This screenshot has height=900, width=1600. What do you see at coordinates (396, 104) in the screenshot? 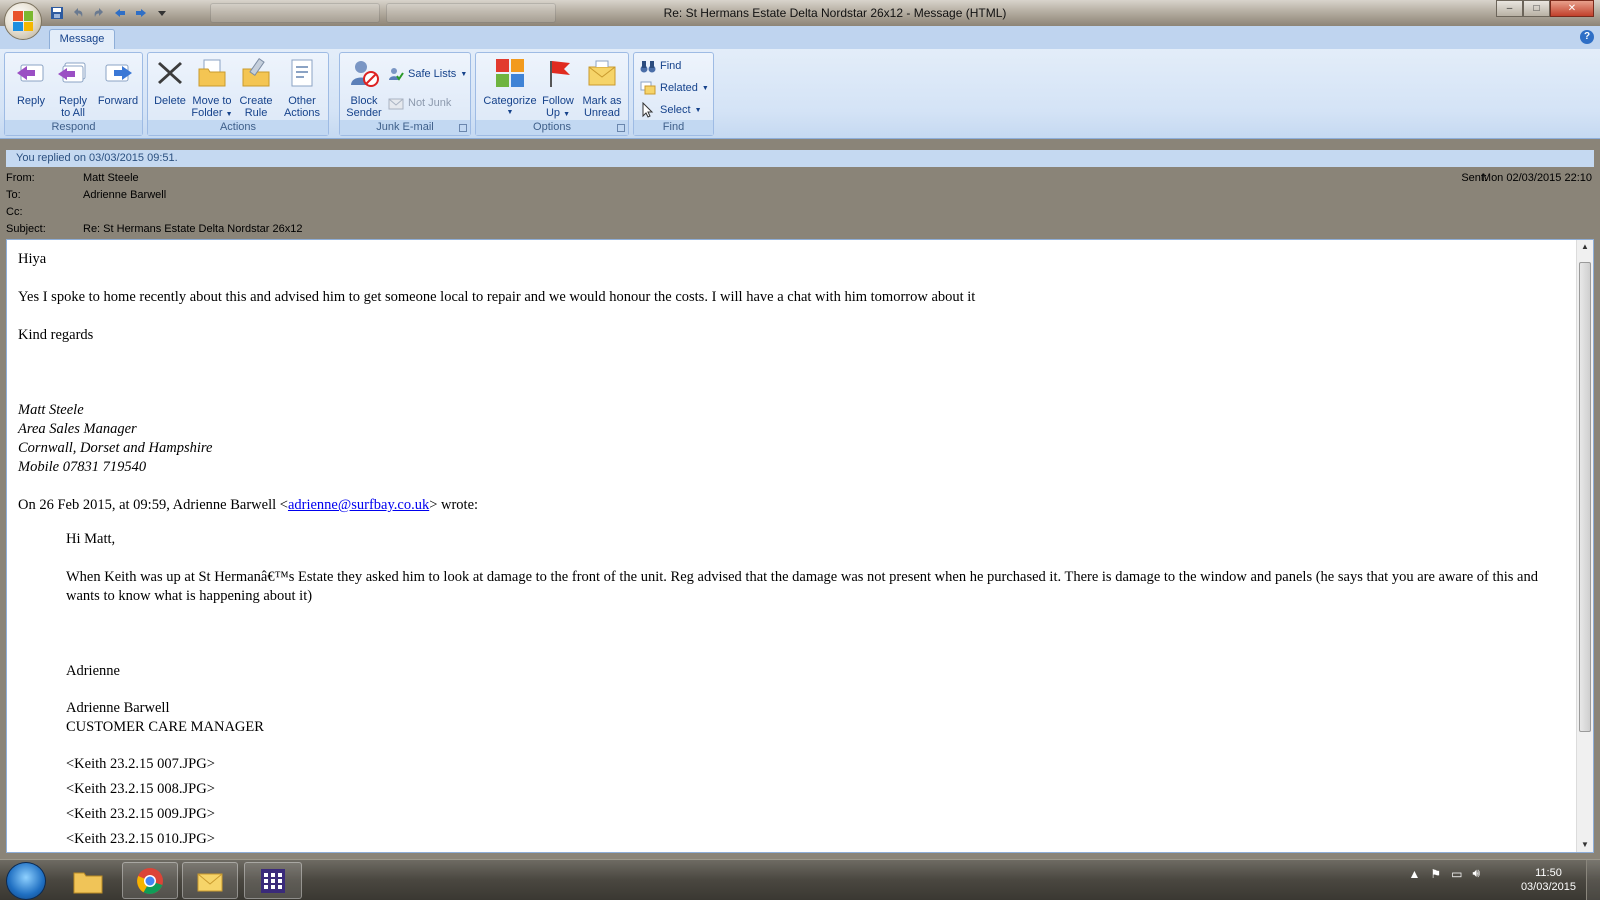
I see `not-junk-icon` at bounding box center [396, 104].